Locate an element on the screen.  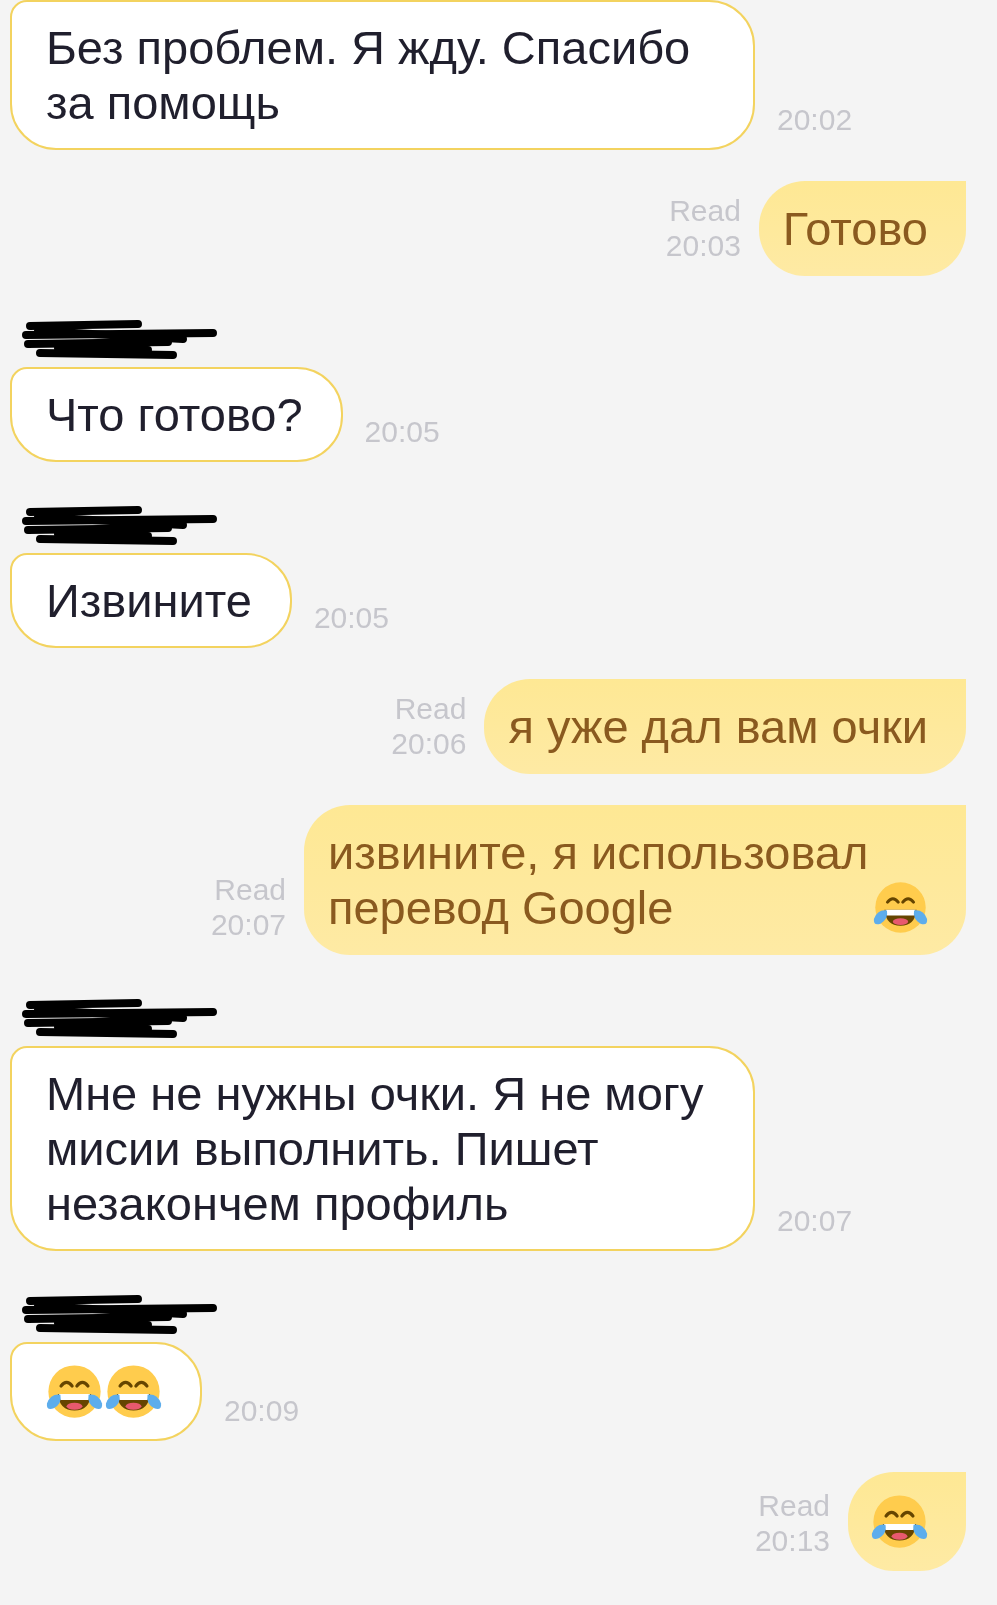
message-text: Готово is located at coordinates (855, 228).